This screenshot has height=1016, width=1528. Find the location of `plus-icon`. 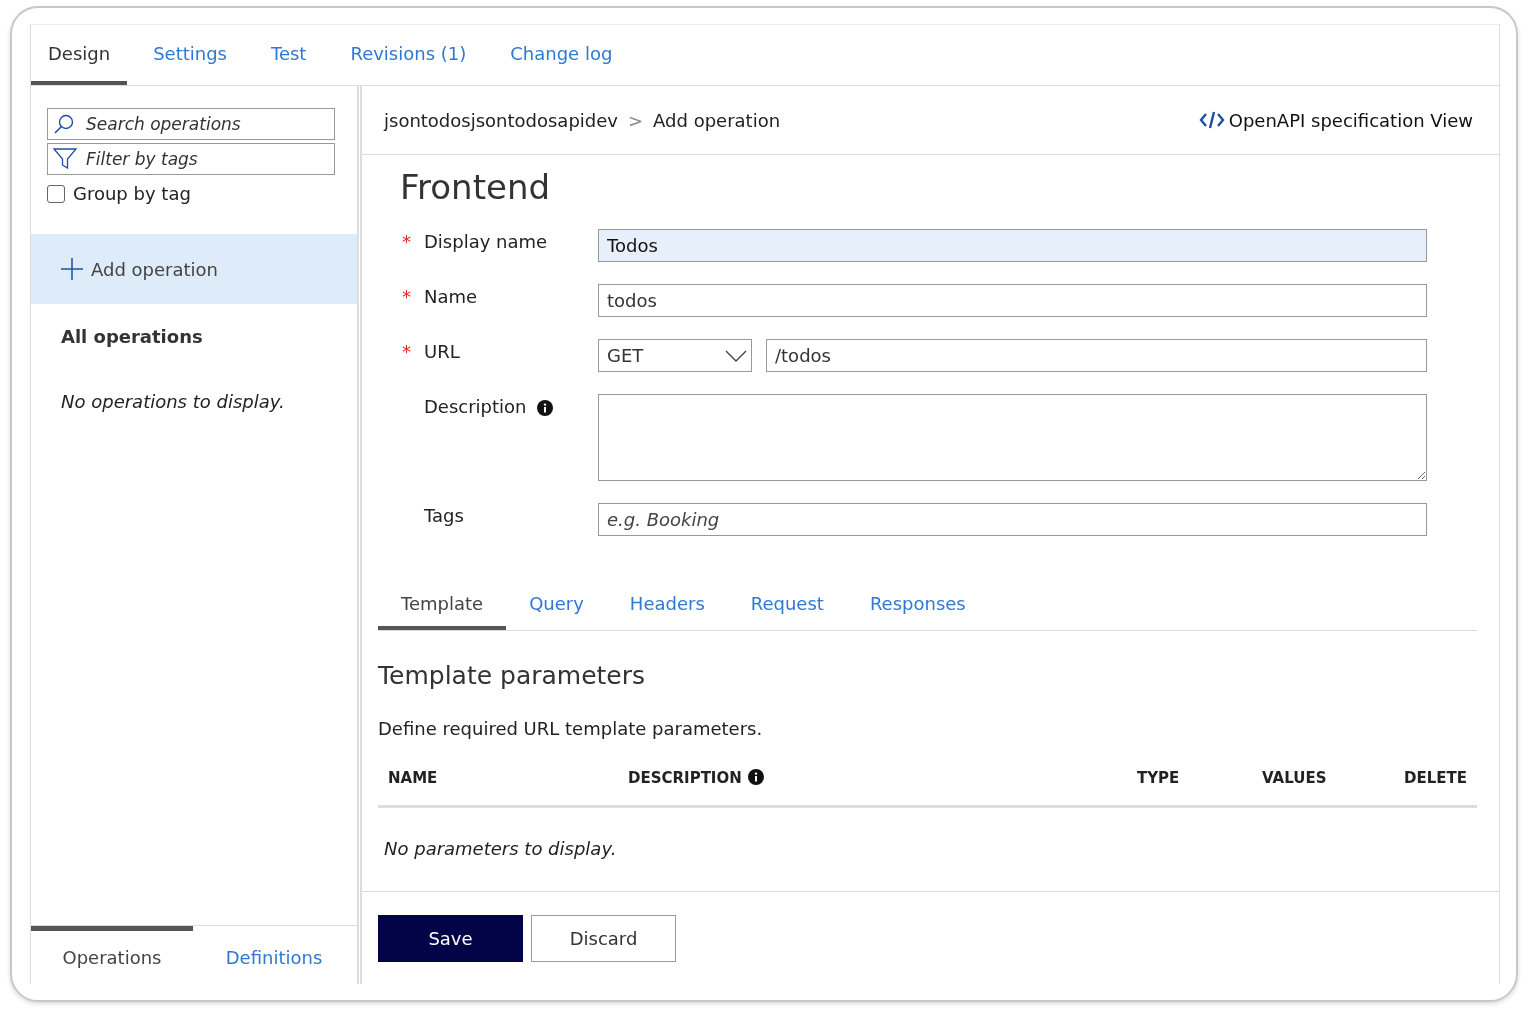

plus-icon is located at coordinates (72, 269).